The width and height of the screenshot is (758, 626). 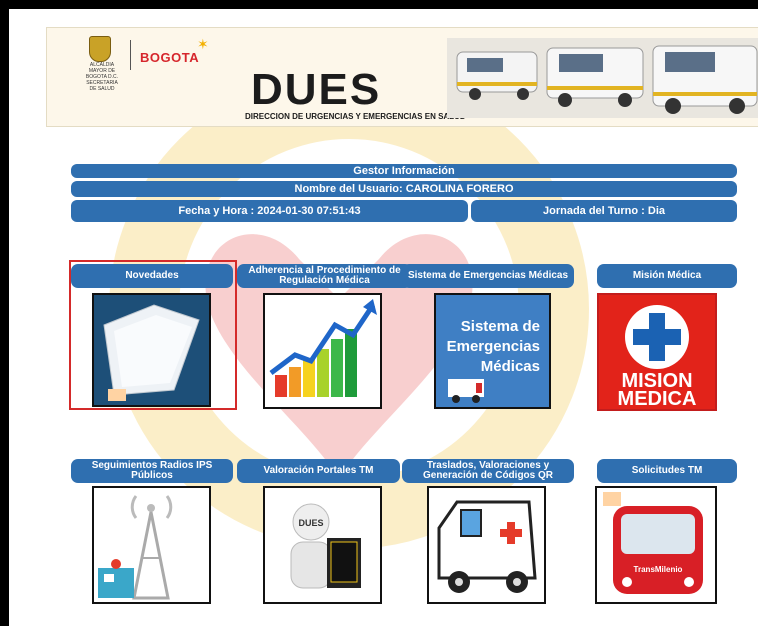 I want to click on emergency-image-line3: Médicas, so click(x=510, y=366).